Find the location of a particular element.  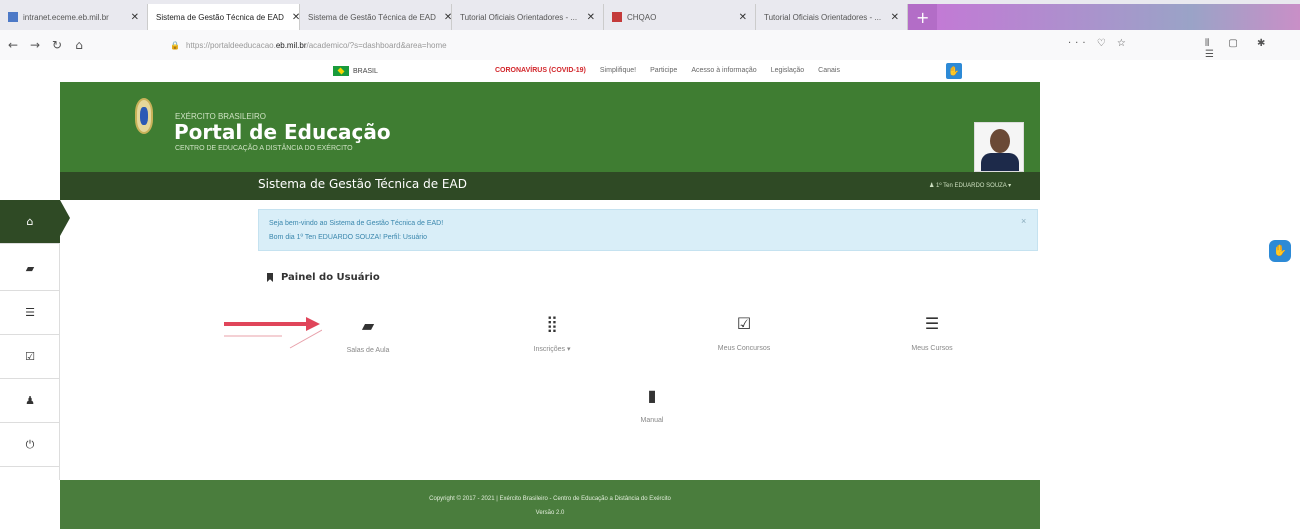

panel-title: Painel do Usuário is located at coordinates (323, 277).